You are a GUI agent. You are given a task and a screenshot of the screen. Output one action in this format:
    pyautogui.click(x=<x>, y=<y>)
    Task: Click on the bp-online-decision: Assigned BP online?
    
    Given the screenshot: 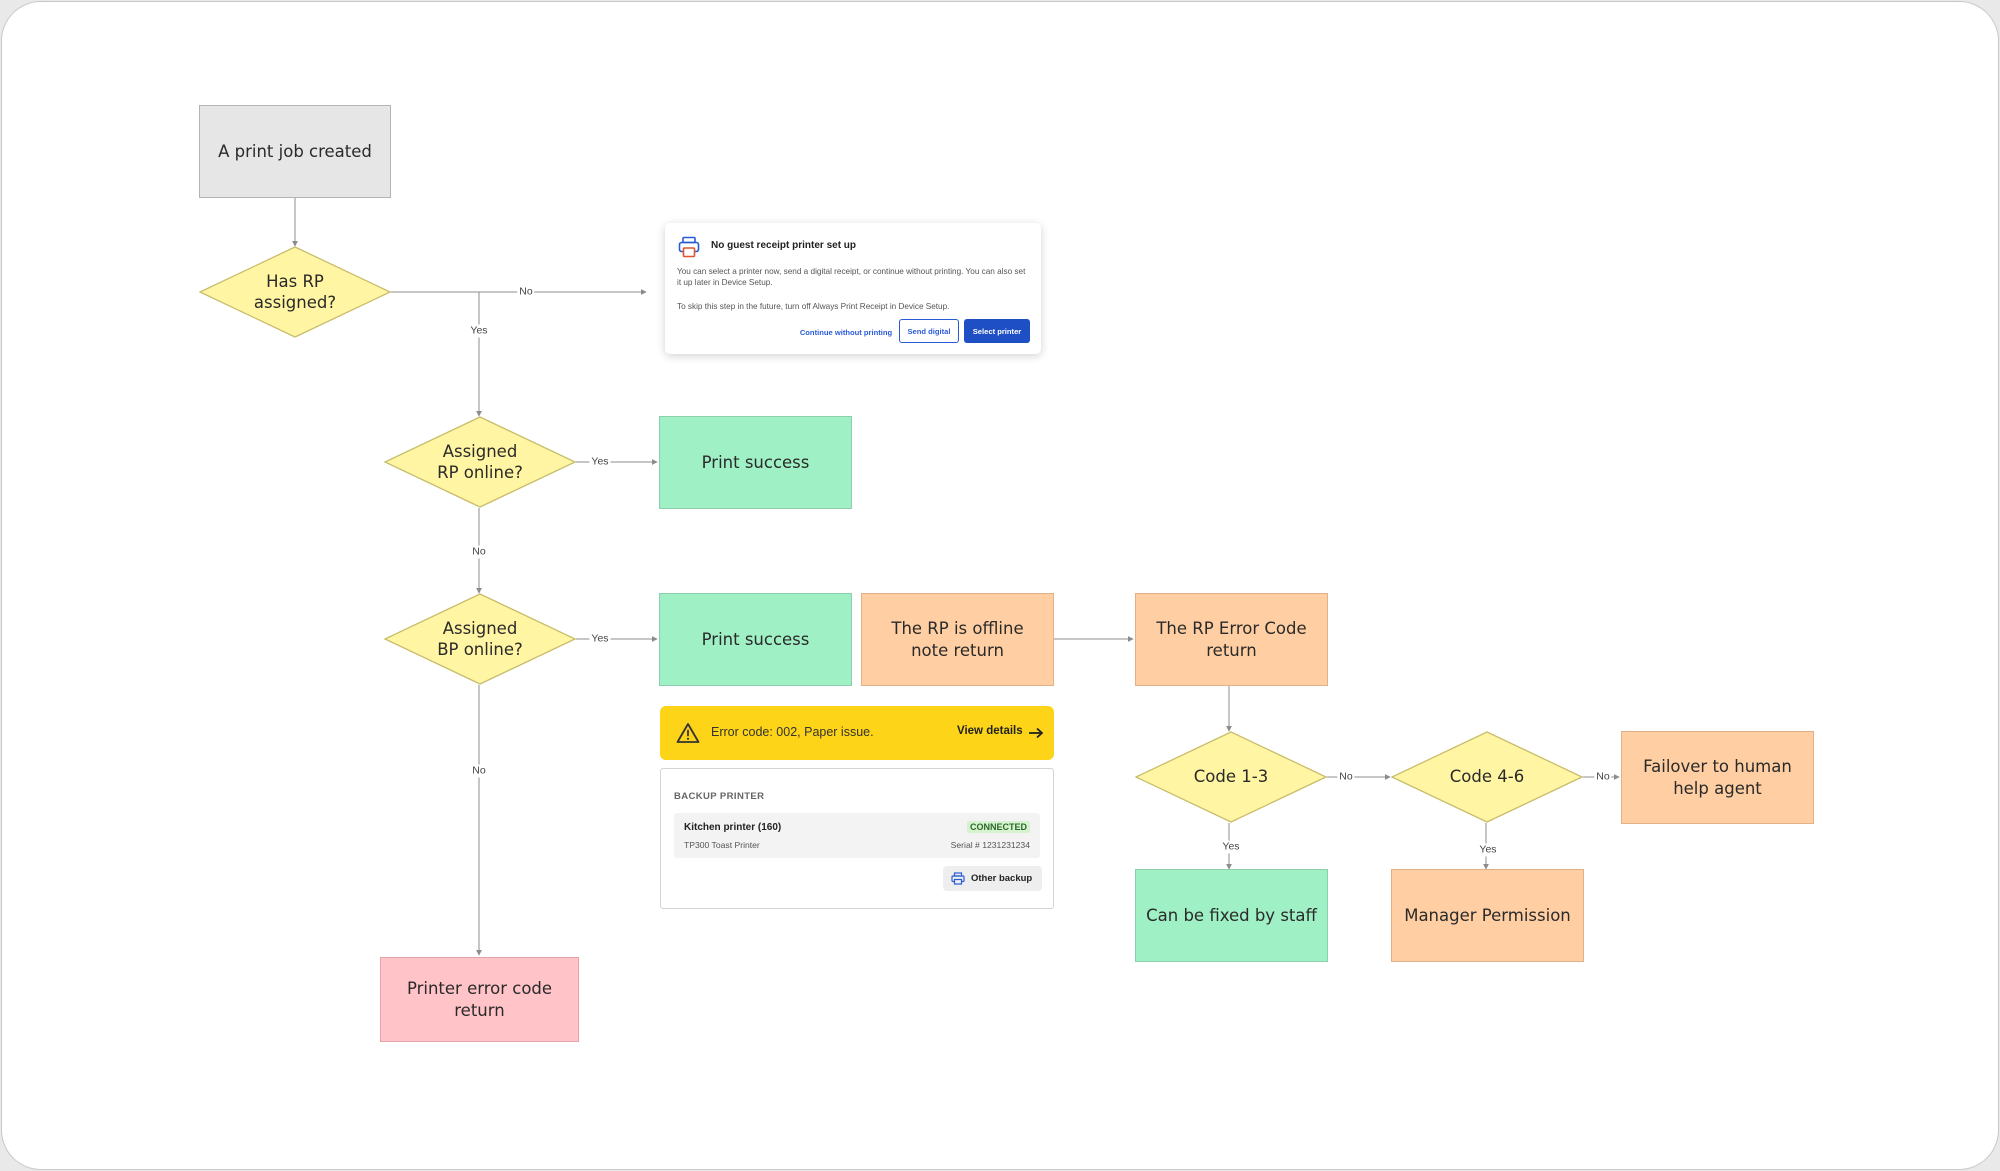 What is the action you would take?
    pyautogui.click(x=480, y=639)
    